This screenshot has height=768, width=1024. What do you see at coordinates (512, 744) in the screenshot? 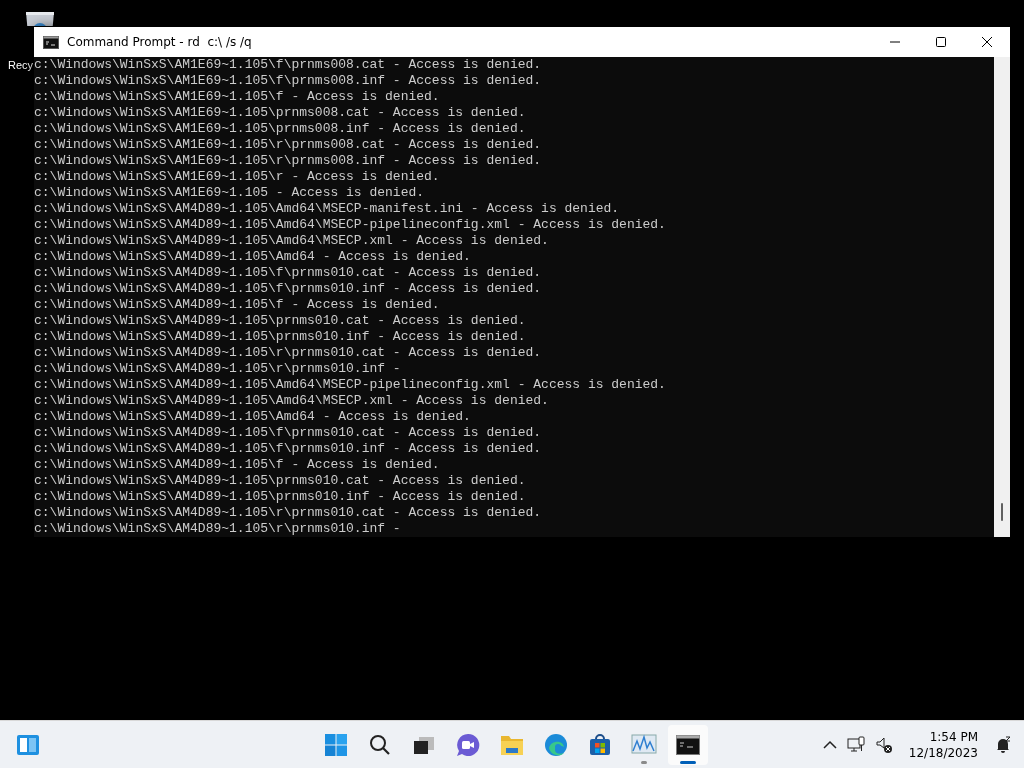
I see `folder-icon` at bounding box center [512, 744].